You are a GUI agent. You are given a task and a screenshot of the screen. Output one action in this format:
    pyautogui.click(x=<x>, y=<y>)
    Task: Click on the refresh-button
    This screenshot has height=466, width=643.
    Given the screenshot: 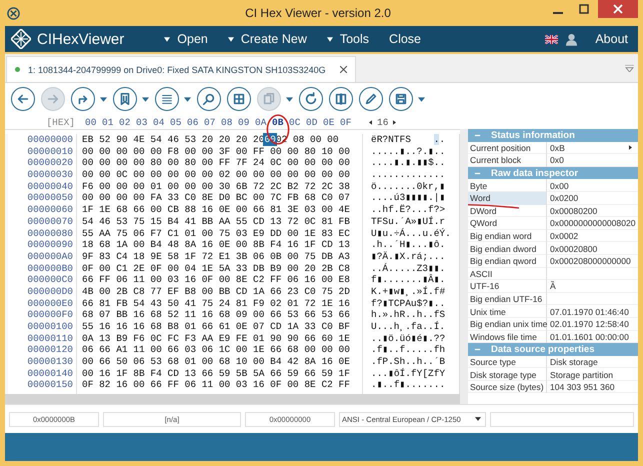 What is the action you would take?
    pyautogui.click(x=311, y=99)
    